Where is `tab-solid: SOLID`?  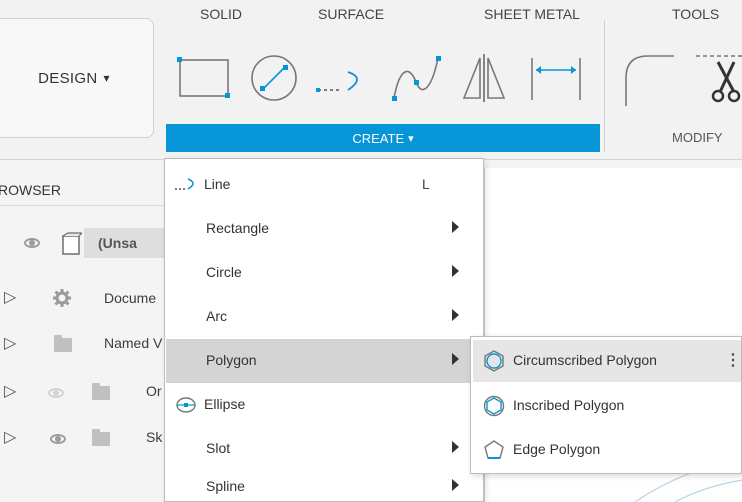
tab-solid: SOLID is located at coordinates (221, 14).